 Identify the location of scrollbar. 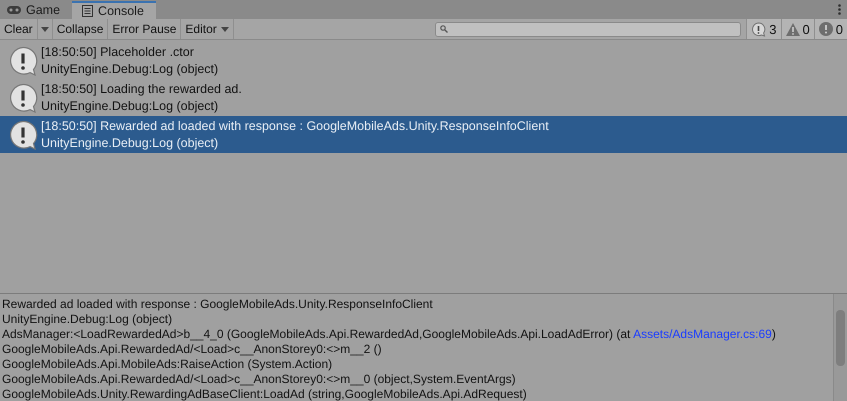
(840, 347).